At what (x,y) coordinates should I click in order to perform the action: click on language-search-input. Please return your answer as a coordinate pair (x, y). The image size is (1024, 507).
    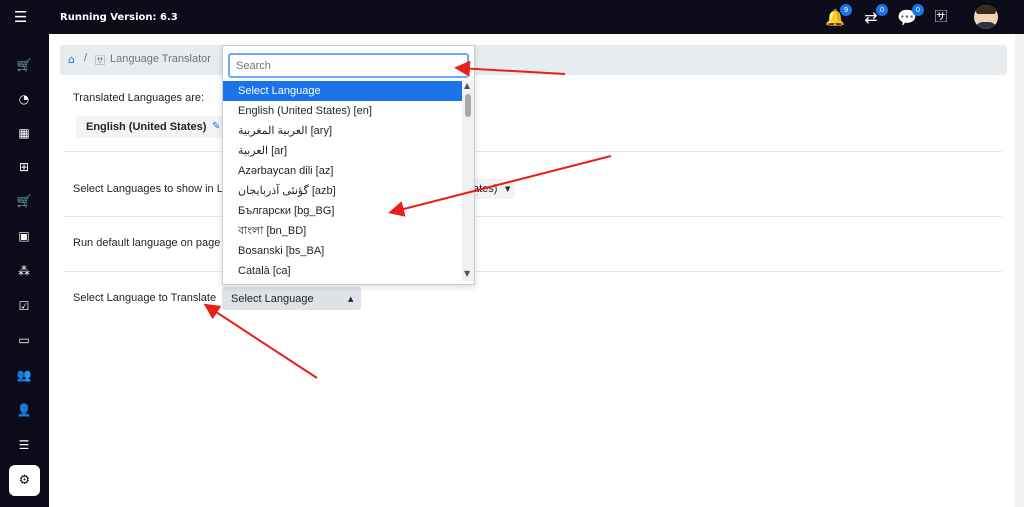
    Looking at the image, I should click on (348, 65).